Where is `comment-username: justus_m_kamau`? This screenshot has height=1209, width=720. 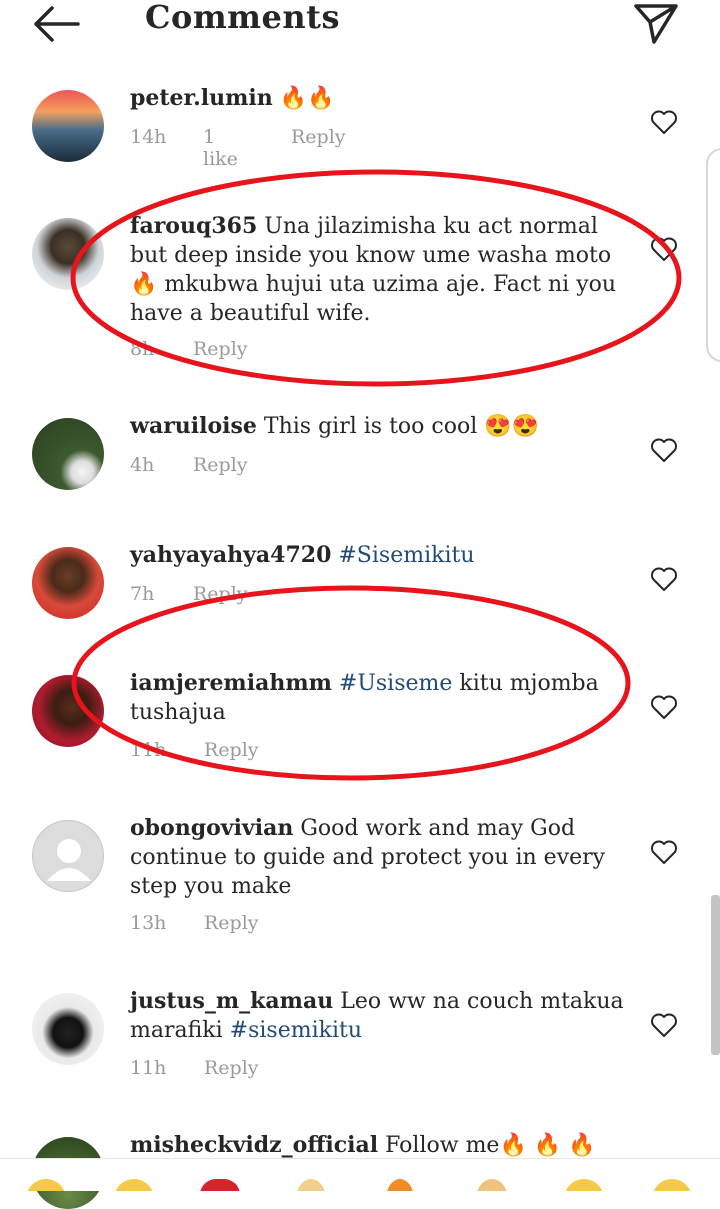 comment-username: justus_m_kamau is located at coordinates (231, 1001).